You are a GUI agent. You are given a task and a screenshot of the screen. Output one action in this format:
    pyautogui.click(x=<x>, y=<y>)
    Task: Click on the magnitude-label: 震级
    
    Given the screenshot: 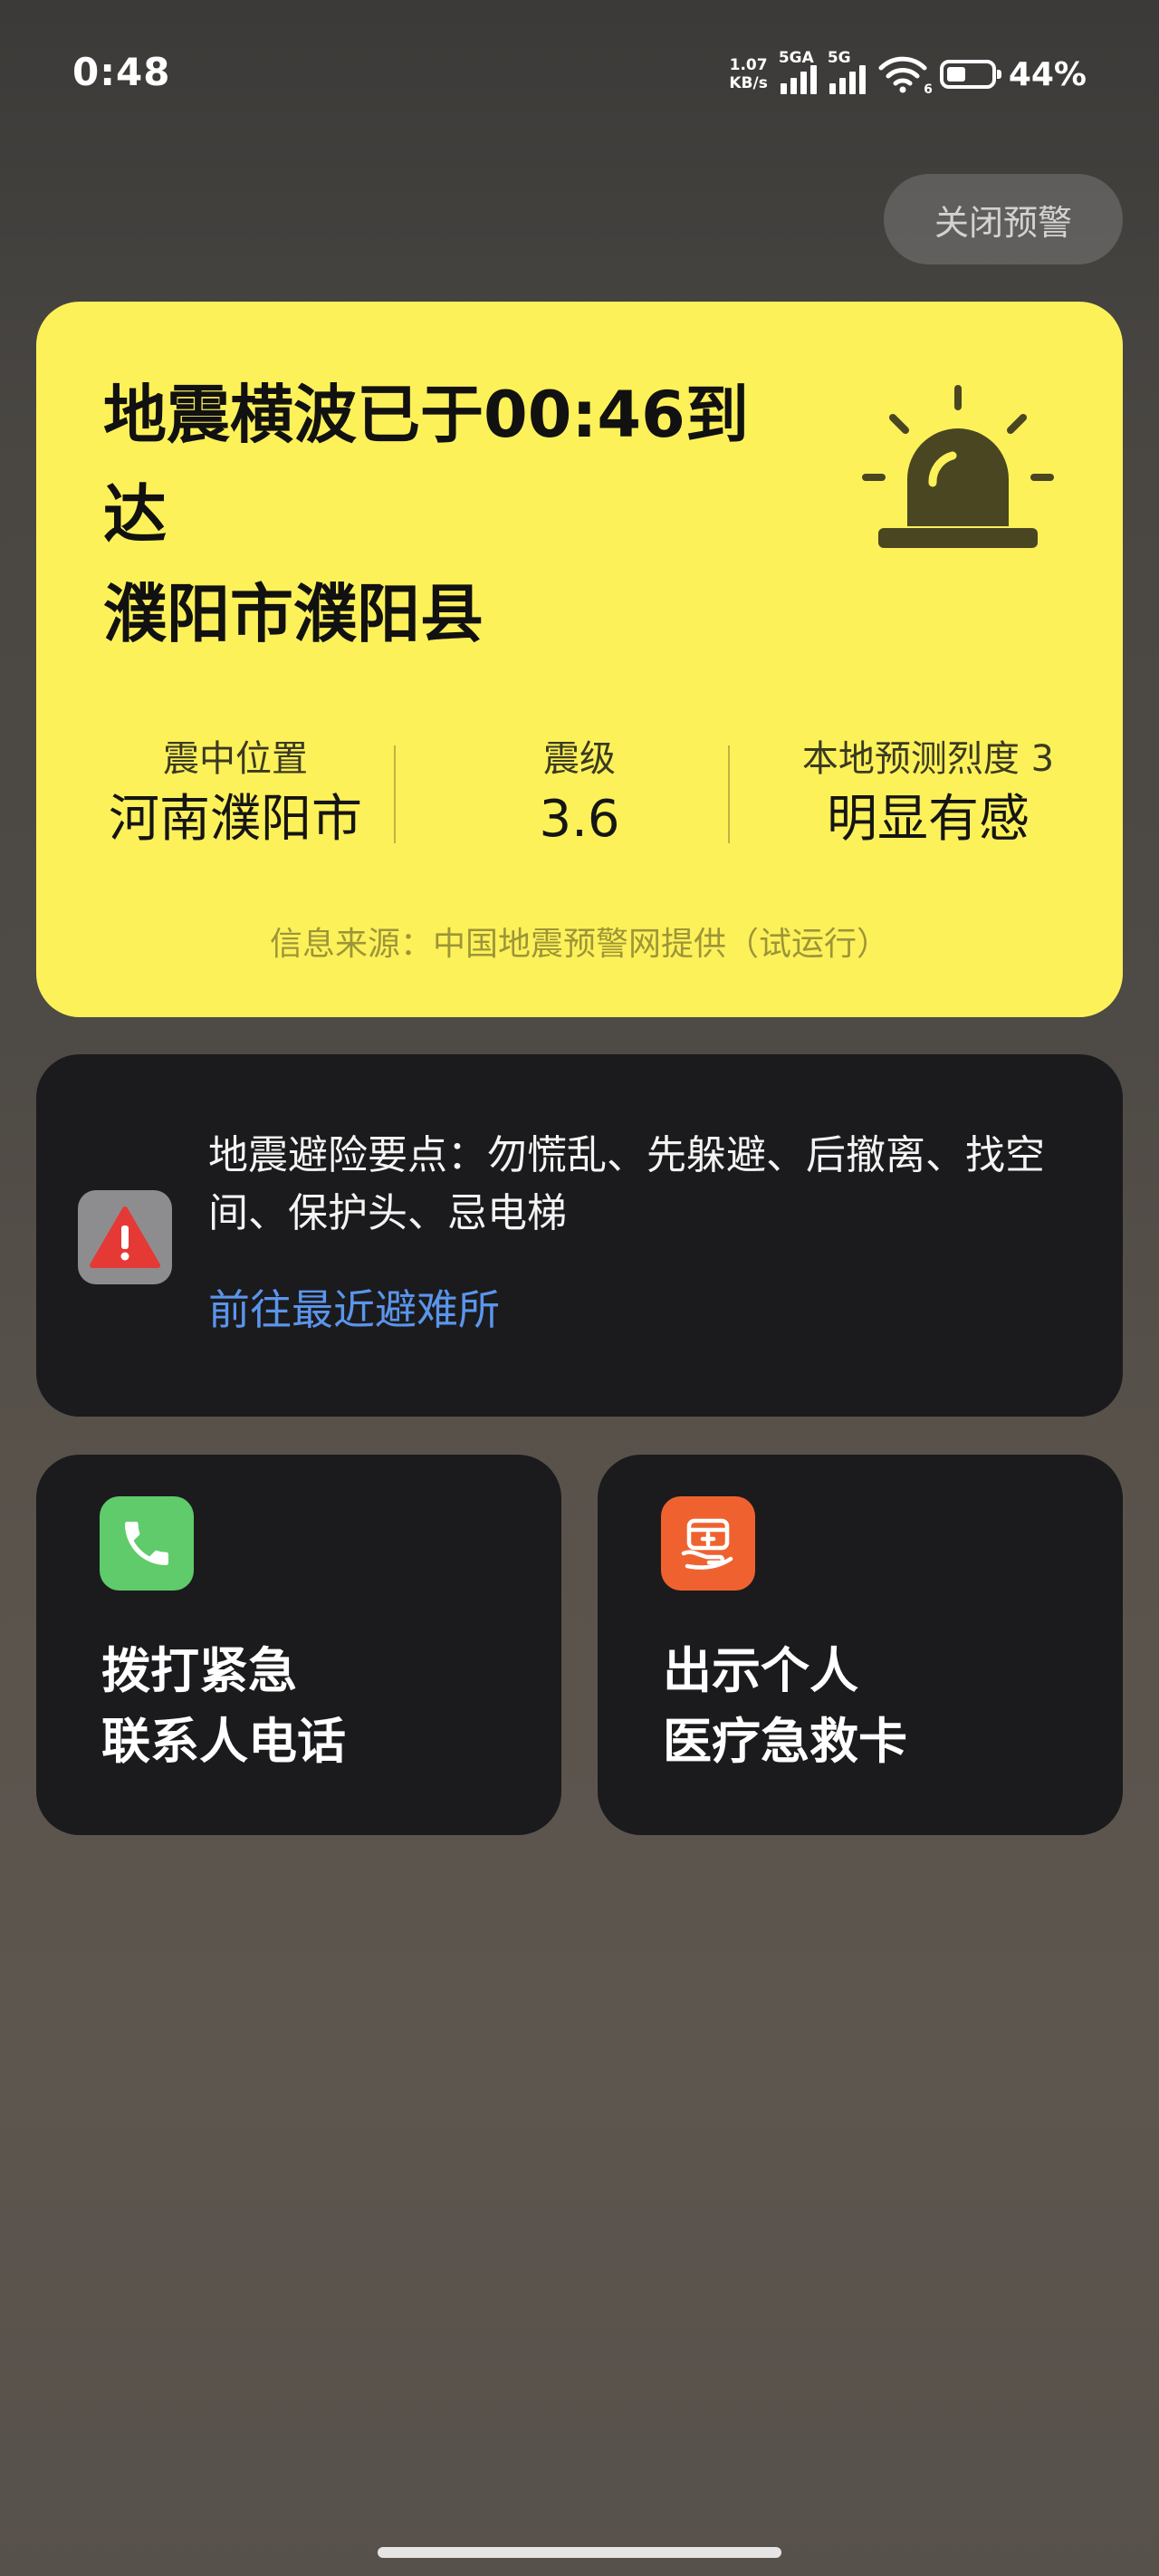 What is the action you would take?
    pyautogui.click(x=579, y=759)
    